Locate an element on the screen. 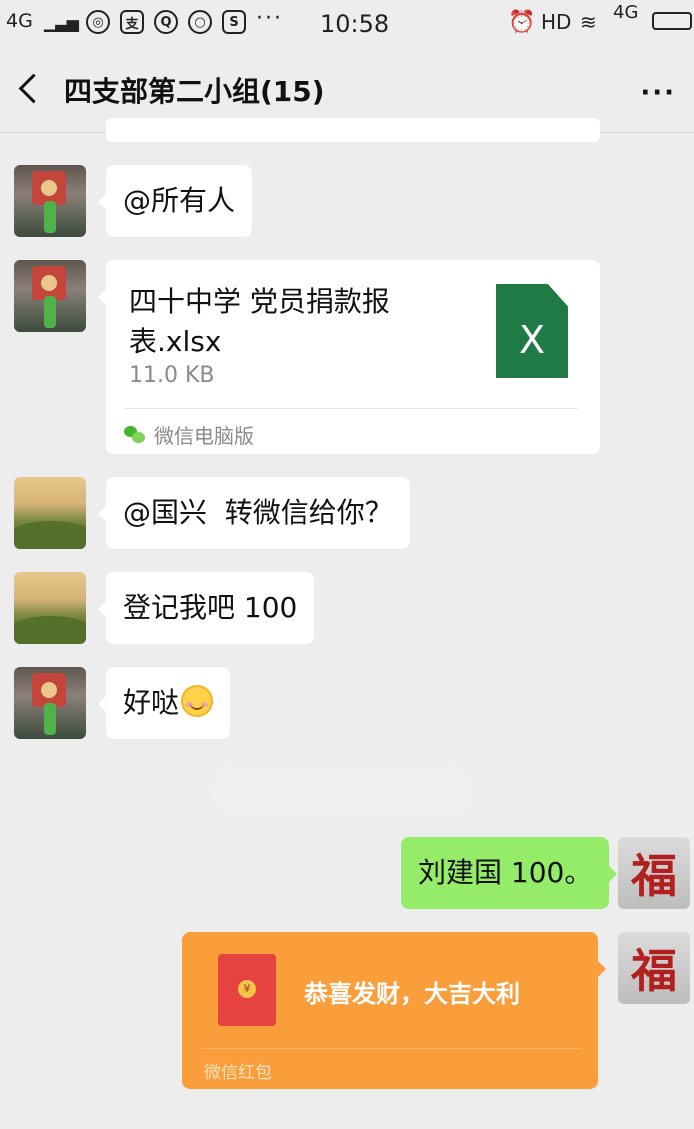 This screenshot has width=694, height=1129. message-text: 刘建国 100。 is located at coordinates (505, 872).